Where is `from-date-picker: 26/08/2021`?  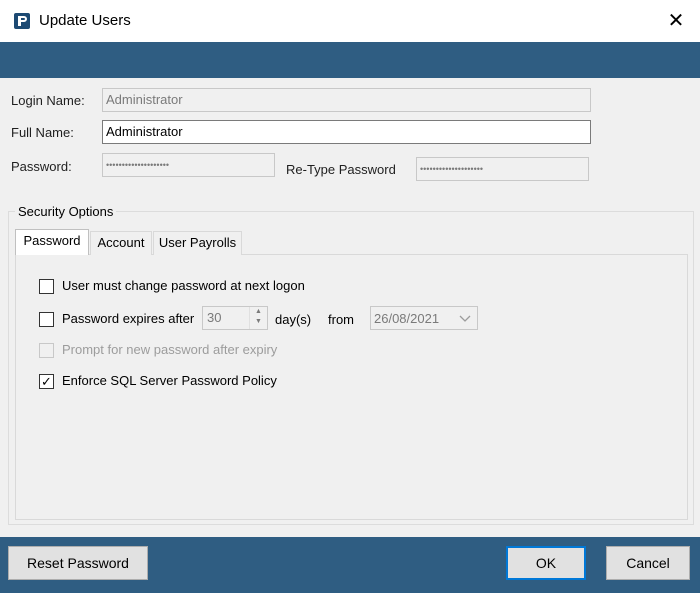
from-date-picker: 26/08/2021 is located at coordinates (424, 318).